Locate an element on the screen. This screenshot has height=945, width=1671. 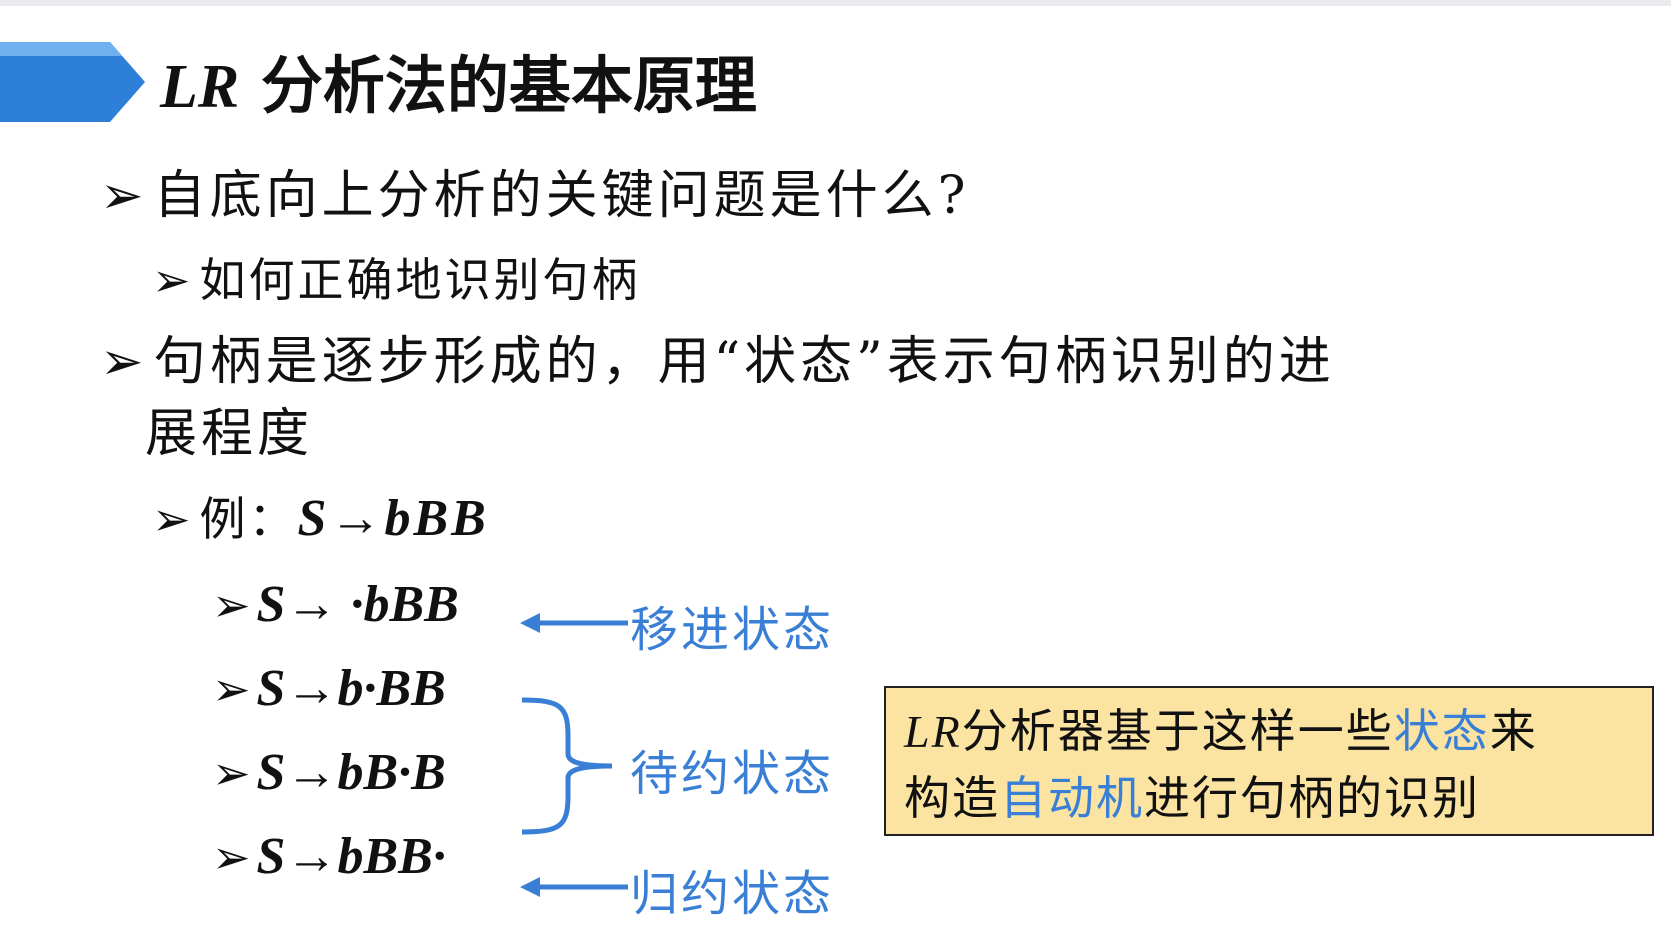
label-shift-state: 移进状态 is located at coordinates (732, 630).